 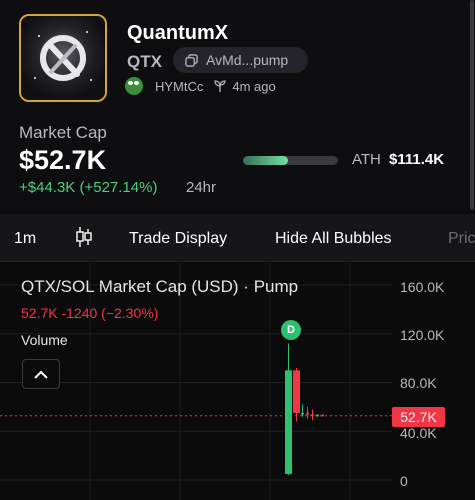 I want to click on y-tick-label: 0, so click(x=404, y=481).